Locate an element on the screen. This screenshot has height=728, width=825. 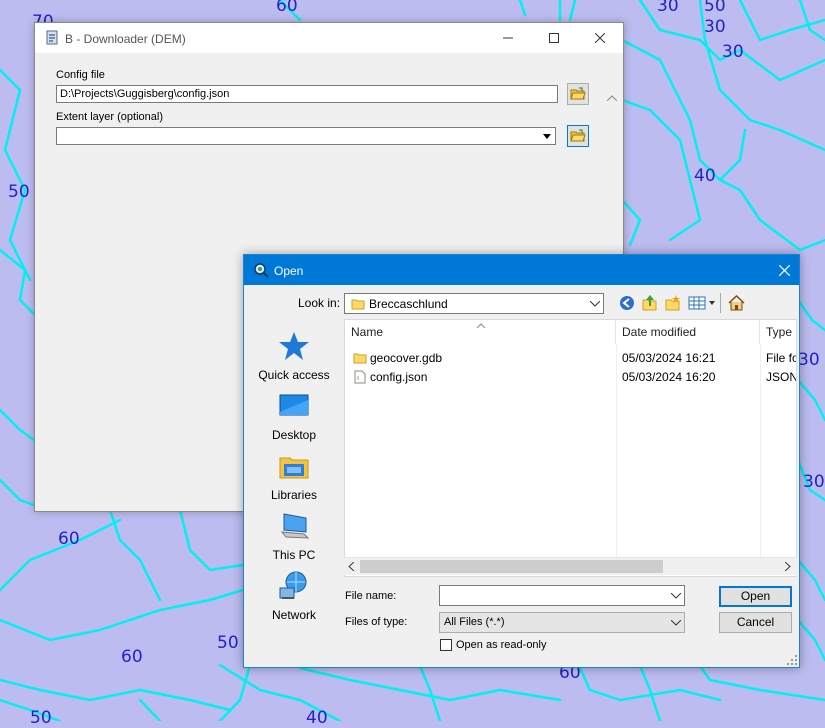
look-in-label: Look in: is located at coordinates (319, 303).